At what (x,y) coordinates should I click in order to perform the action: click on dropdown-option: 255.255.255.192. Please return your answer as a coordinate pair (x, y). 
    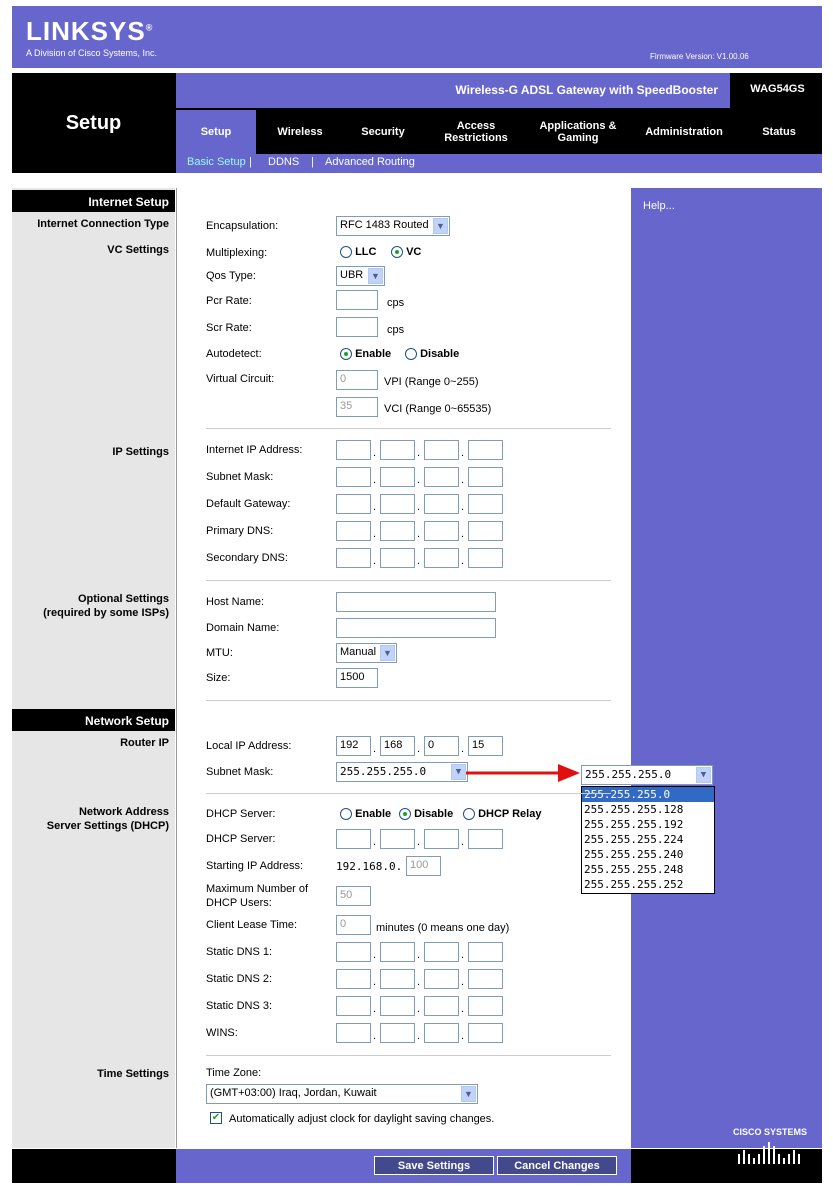
    Looking at the image, I should click on (648, 824).